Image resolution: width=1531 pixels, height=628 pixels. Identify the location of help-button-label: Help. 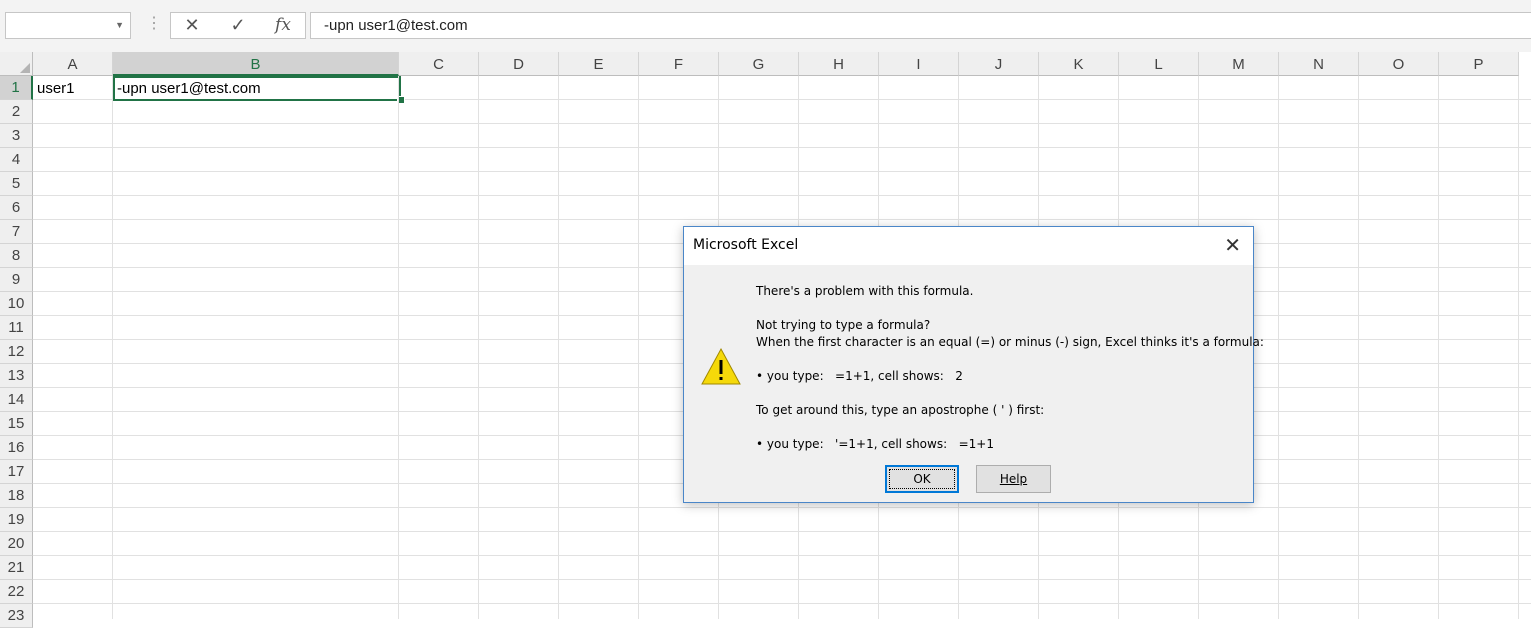
(1013, 479).